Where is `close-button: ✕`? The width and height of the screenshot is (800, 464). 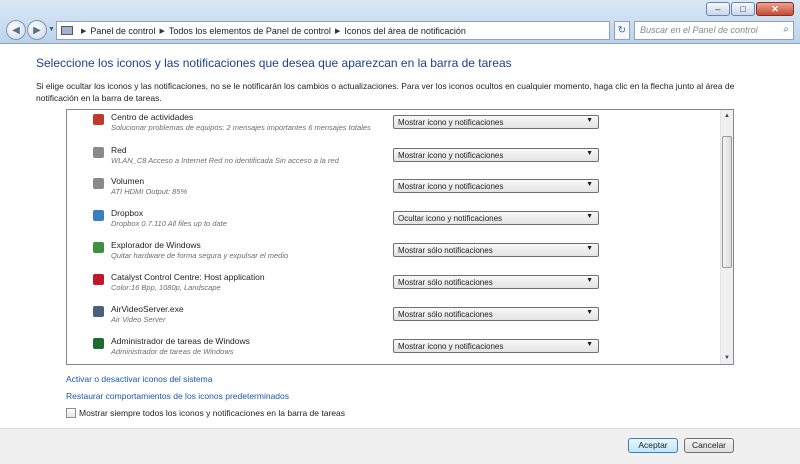 close-button: ✕ is located at coordinates (775, 9).